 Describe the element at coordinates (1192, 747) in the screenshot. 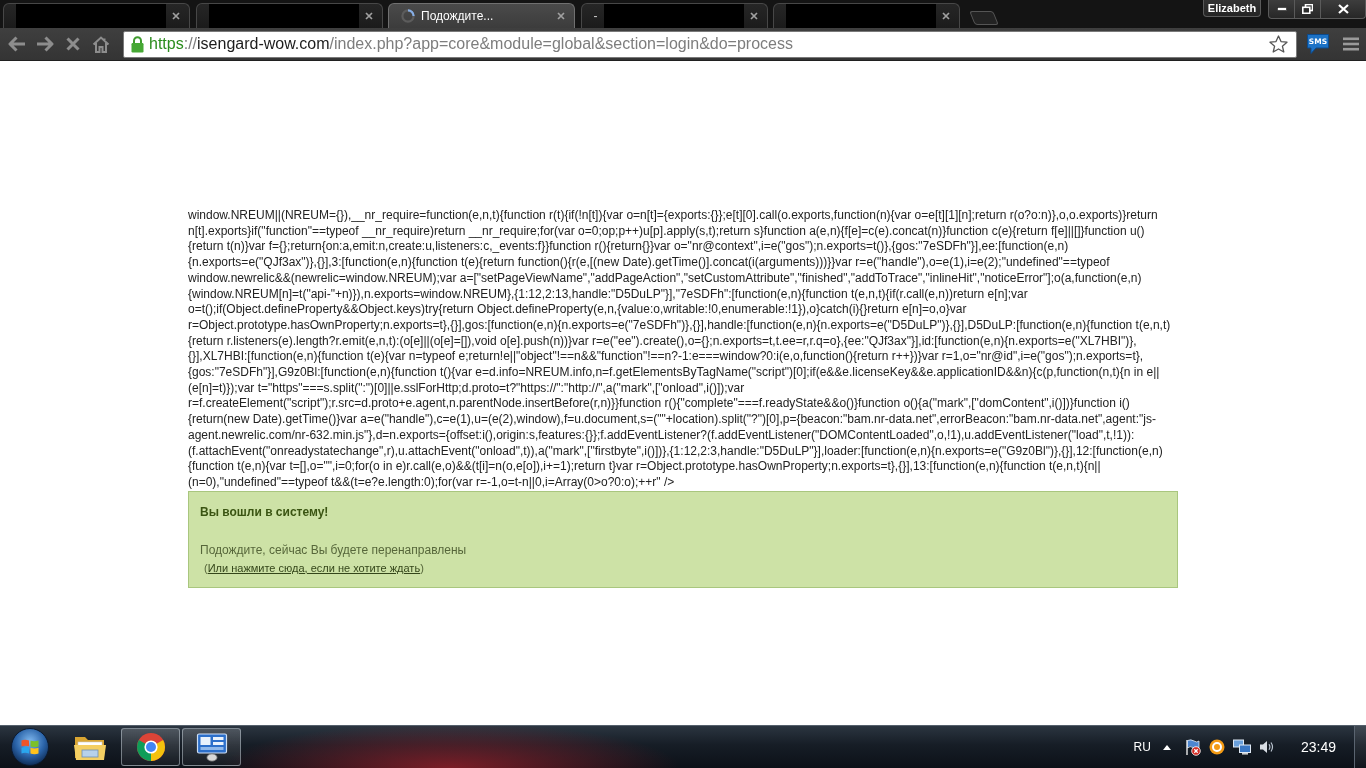

I see `flag-error-icon` at that location.